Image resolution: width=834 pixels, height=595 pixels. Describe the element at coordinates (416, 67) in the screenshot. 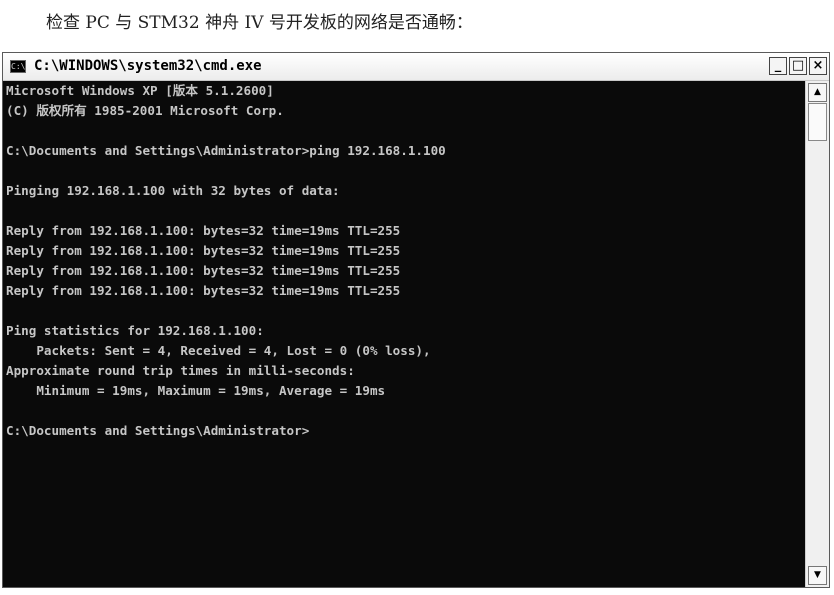

I see `title-bar: C:\ C:\WINDOWS\system32\cmd.exe _ □ ×` at that location.